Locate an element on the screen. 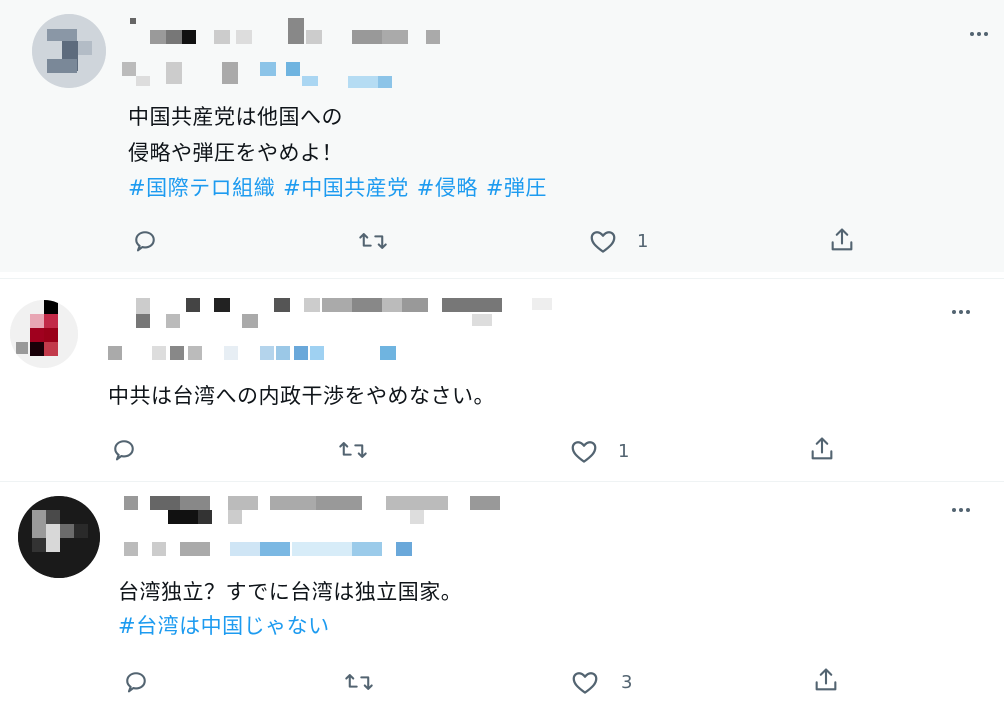  hashtag-link: #台湾は中国じゃない is located at coordinates (224, 626).